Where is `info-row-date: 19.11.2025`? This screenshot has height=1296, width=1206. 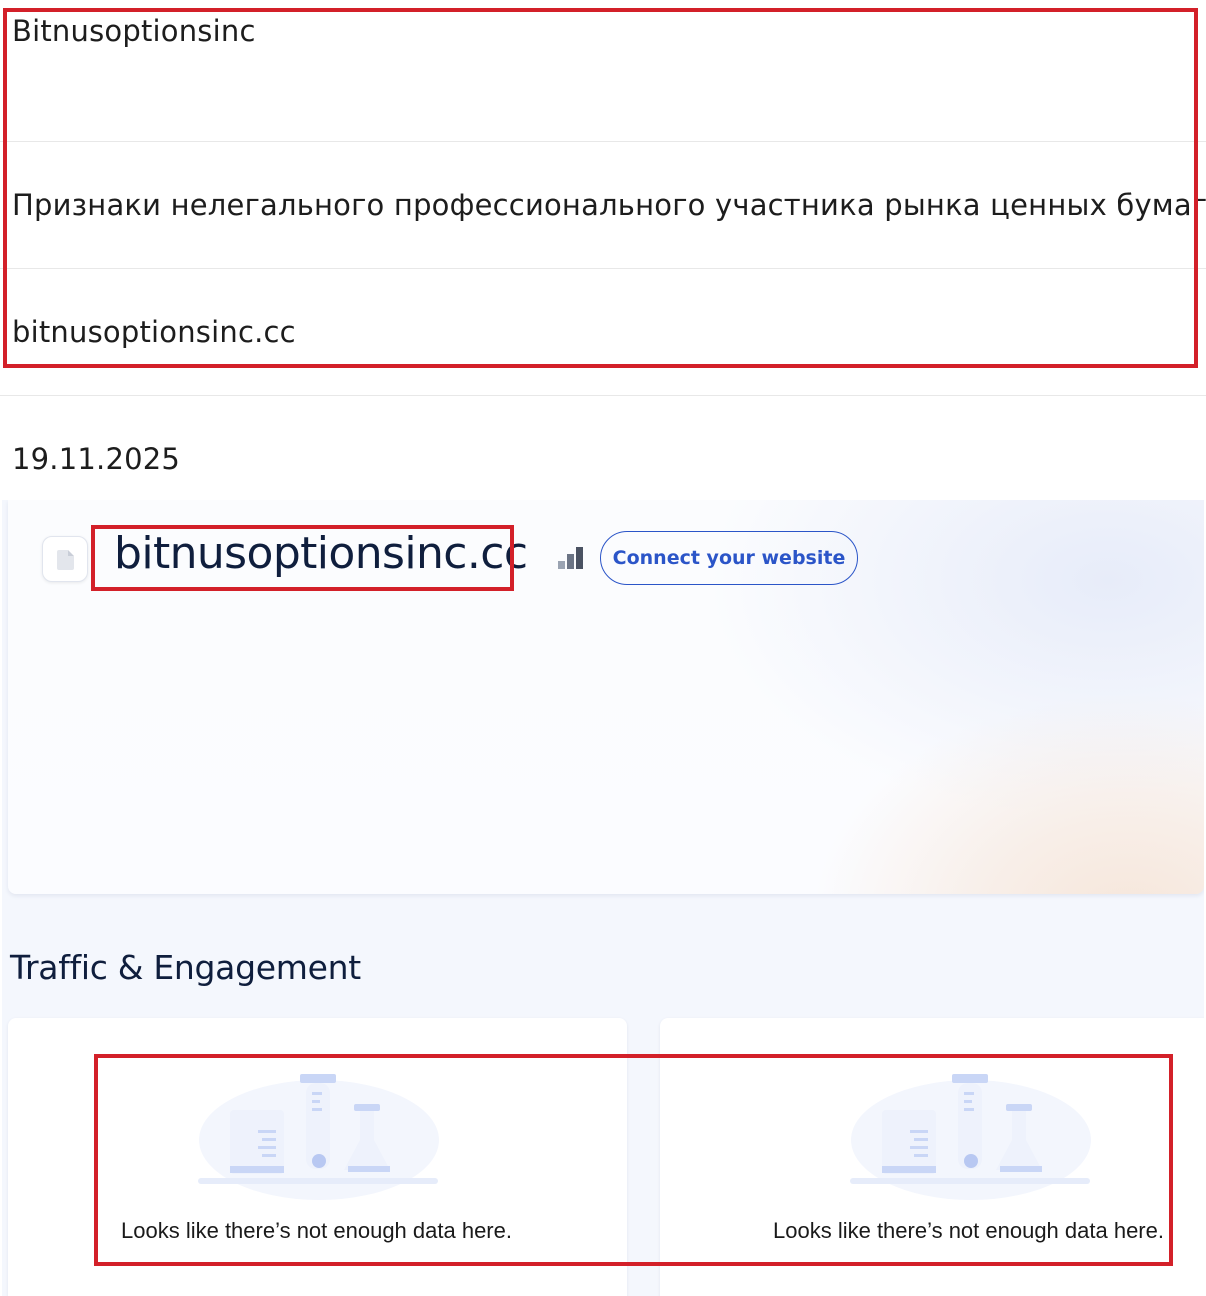 info-row-date: 19.11.2025 is located at coordinates (603, 448).